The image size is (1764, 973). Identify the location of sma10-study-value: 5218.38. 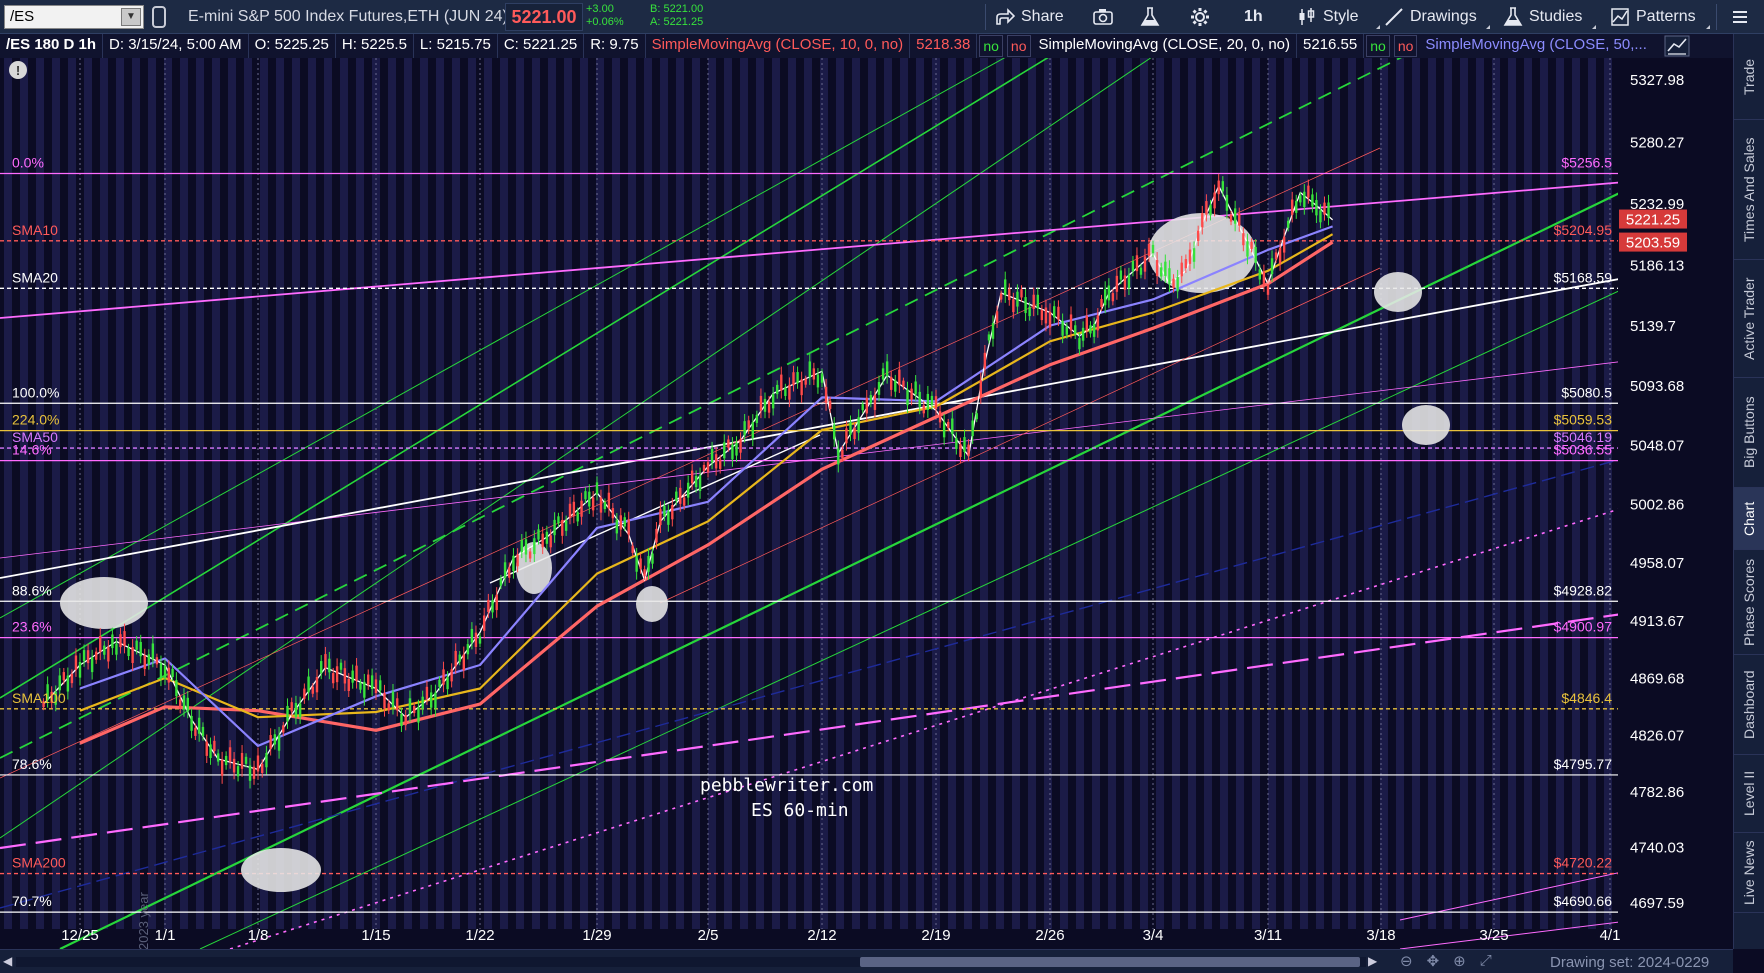
(944, 46).